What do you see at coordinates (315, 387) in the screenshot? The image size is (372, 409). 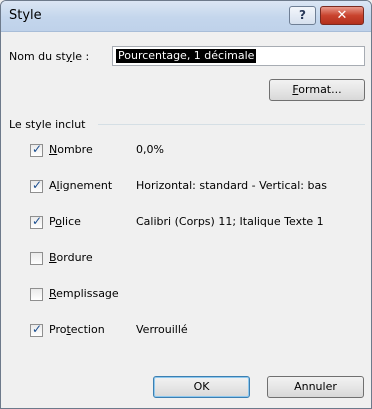 I see `cancel-button: Annuler` at bounding box center [315, 387].